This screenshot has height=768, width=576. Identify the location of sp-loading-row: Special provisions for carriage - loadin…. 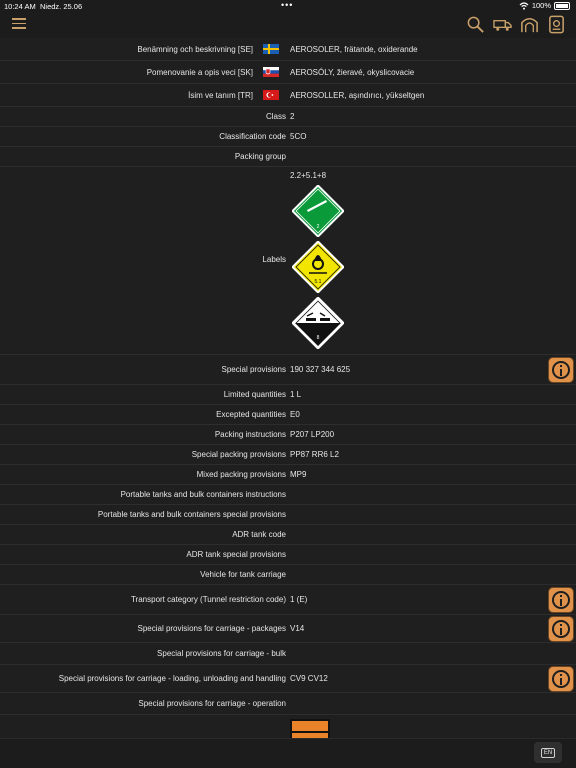
(288, 679).